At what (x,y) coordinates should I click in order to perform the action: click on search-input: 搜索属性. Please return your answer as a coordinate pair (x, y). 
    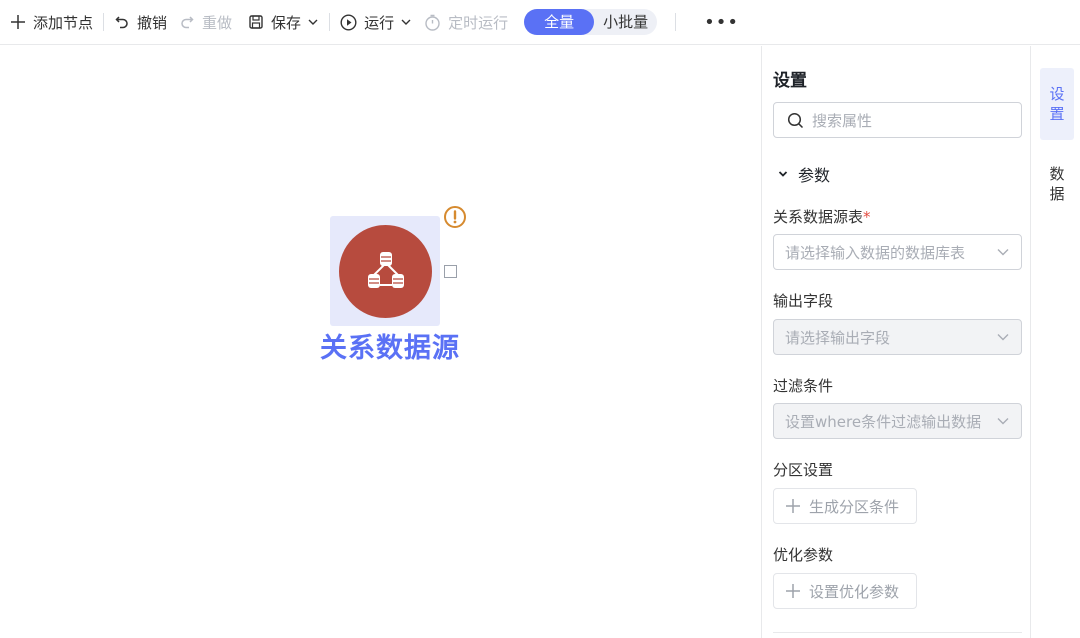
    Looking at the image, I should click on (897, 120).